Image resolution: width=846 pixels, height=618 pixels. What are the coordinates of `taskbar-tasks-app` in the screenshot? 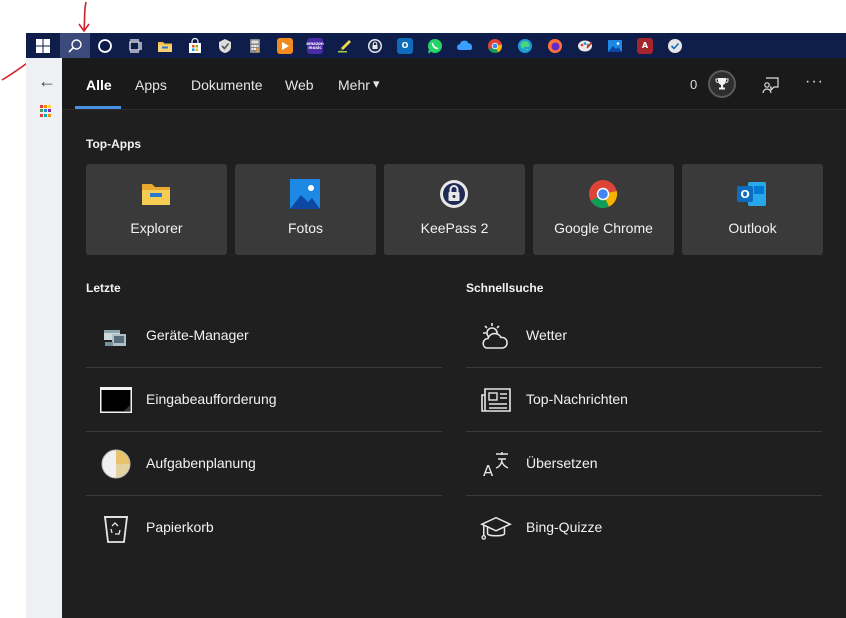 It's located at (225, 45).